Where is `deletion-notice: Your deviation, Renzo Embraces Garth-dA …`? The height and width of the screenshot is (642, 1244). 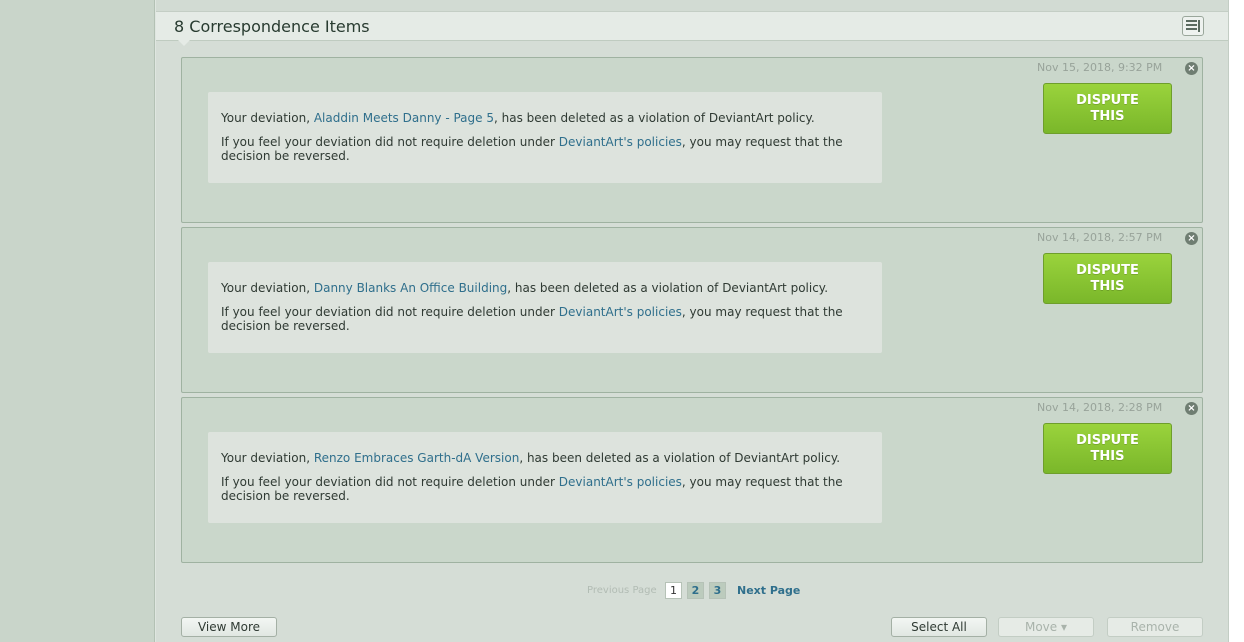 deletion-notice: Your deviation, Renzo Embraces Garth-dA … is located at coordinates (531, 458).